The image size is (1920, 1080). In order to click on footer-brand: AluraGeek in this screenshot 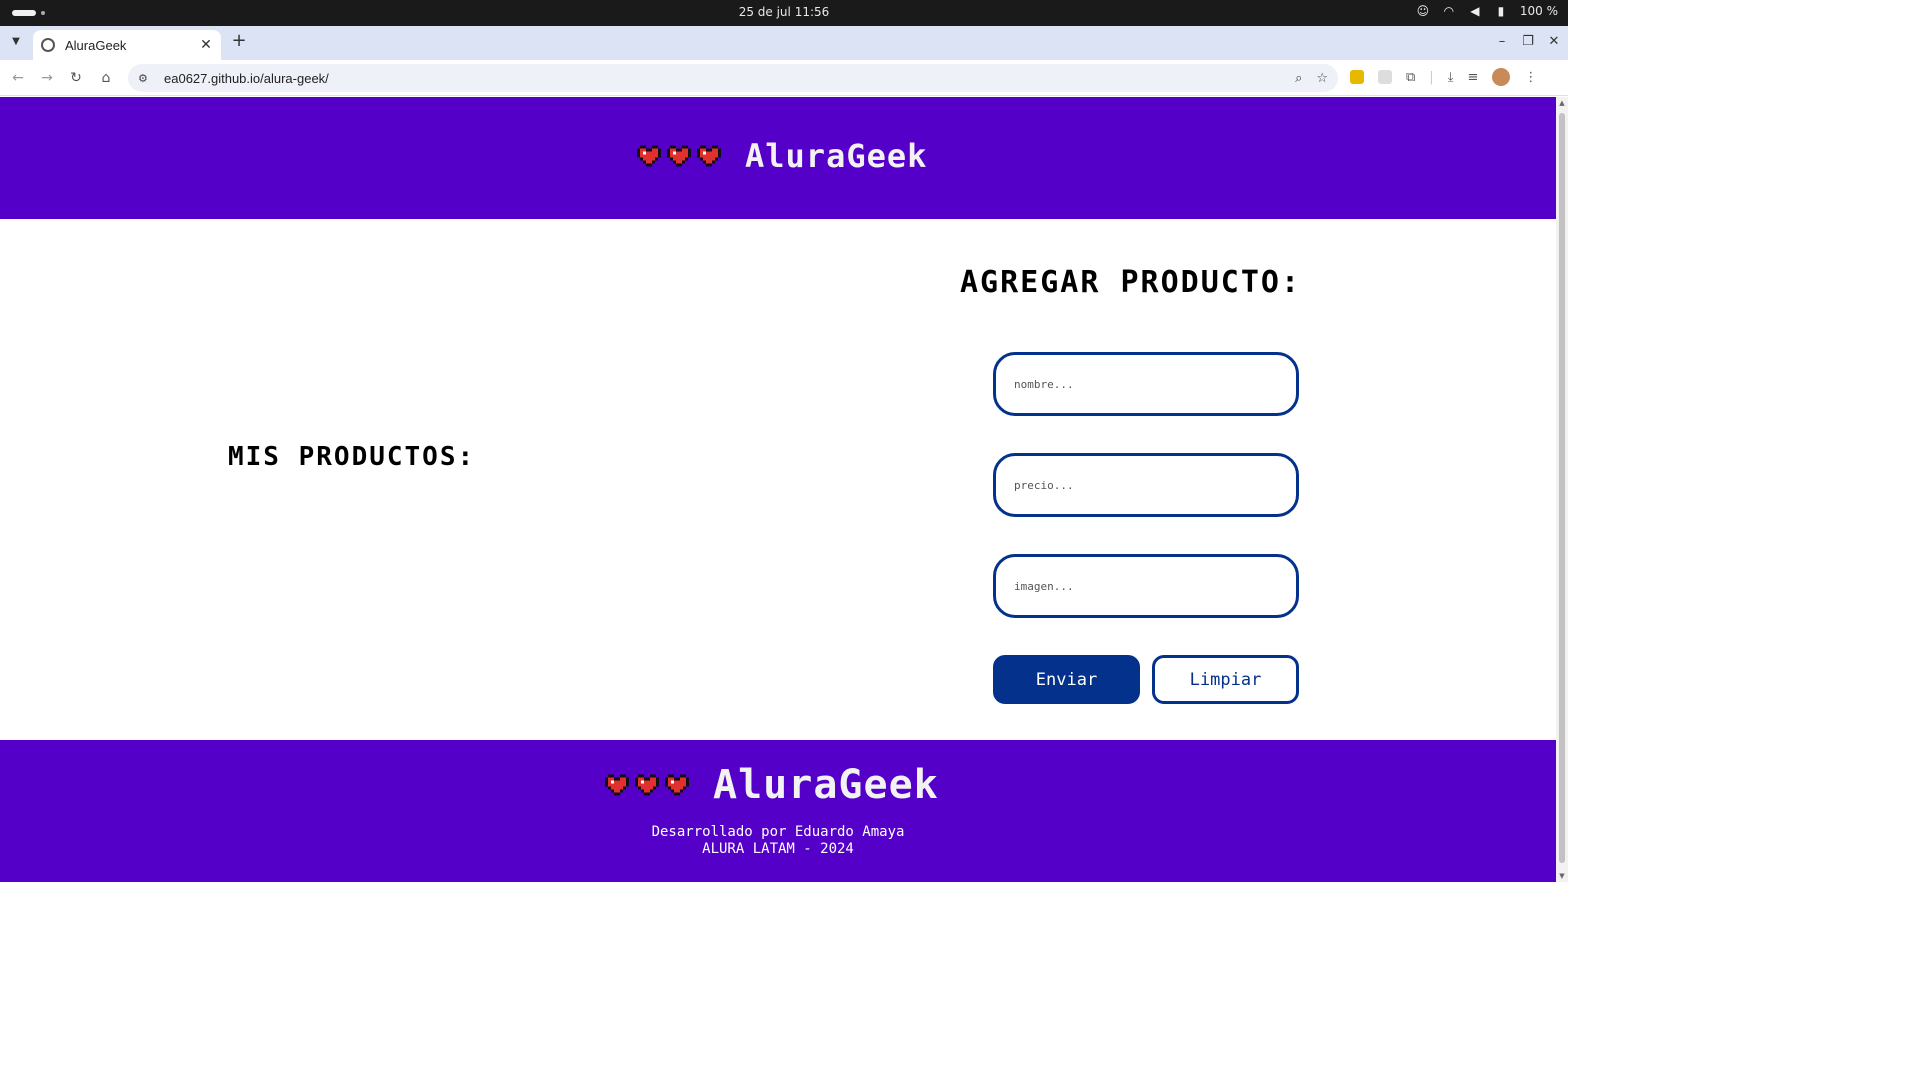, I will do `click(772, 785)`.